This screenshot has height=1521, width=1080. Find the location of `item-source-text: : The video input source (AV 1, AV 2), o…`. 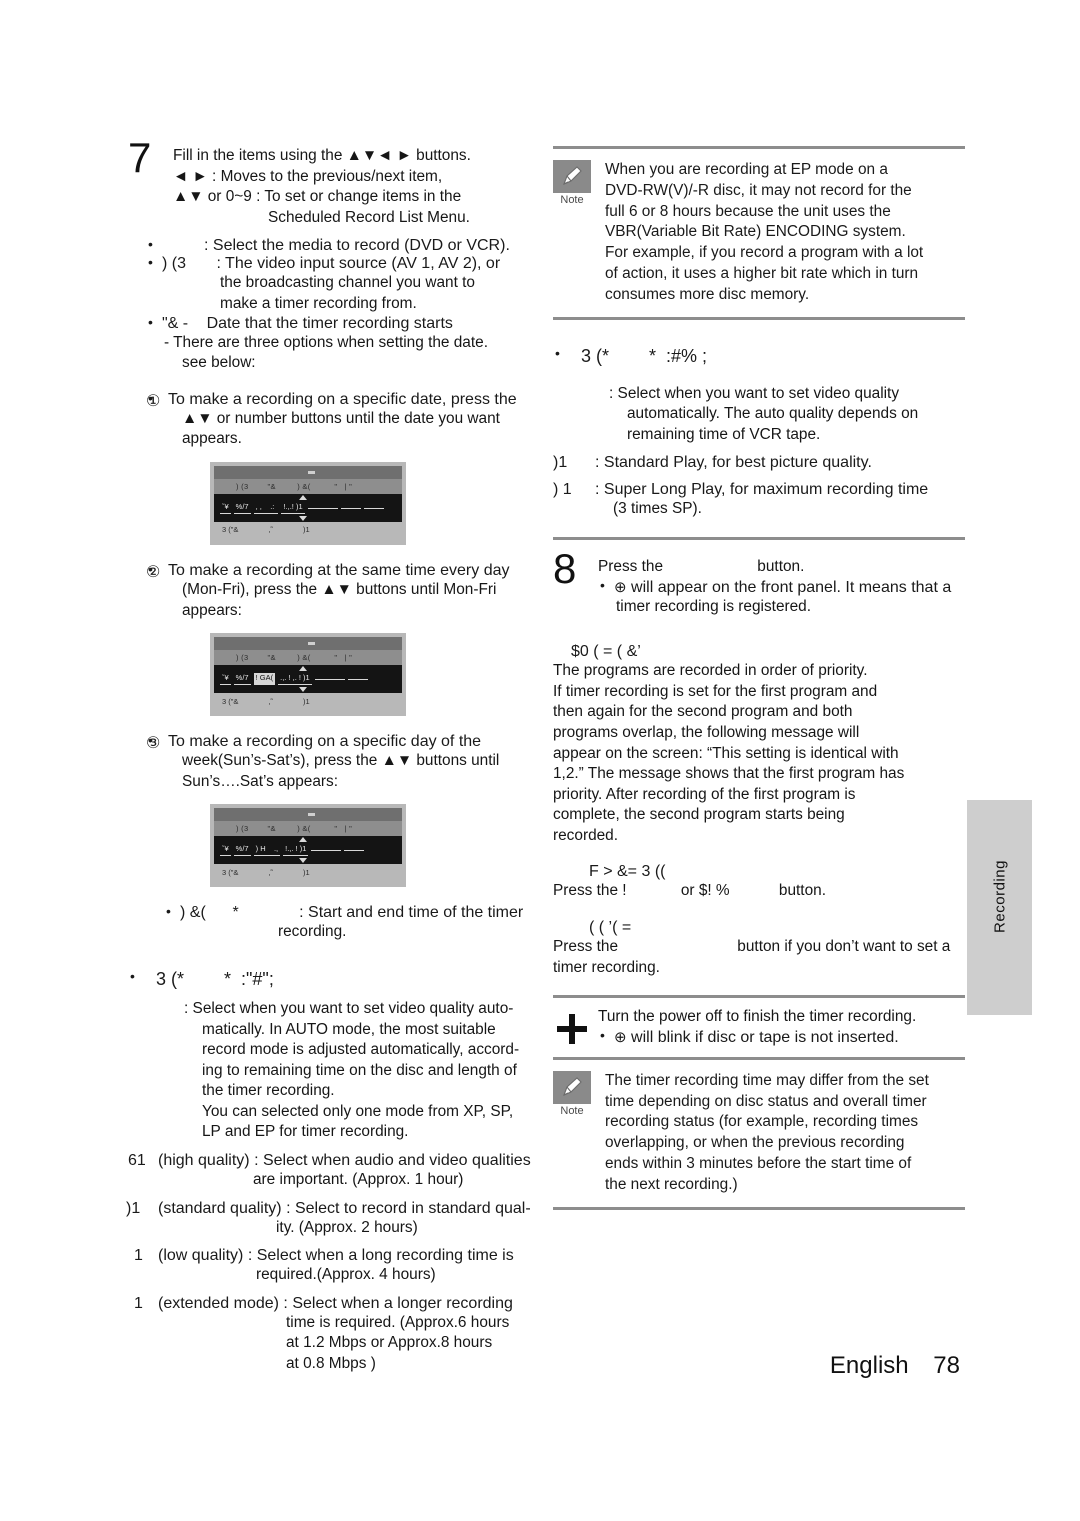

item-source-text: : The video input source (AV 1, AV 2), o… is located at coordinates (358, 264).